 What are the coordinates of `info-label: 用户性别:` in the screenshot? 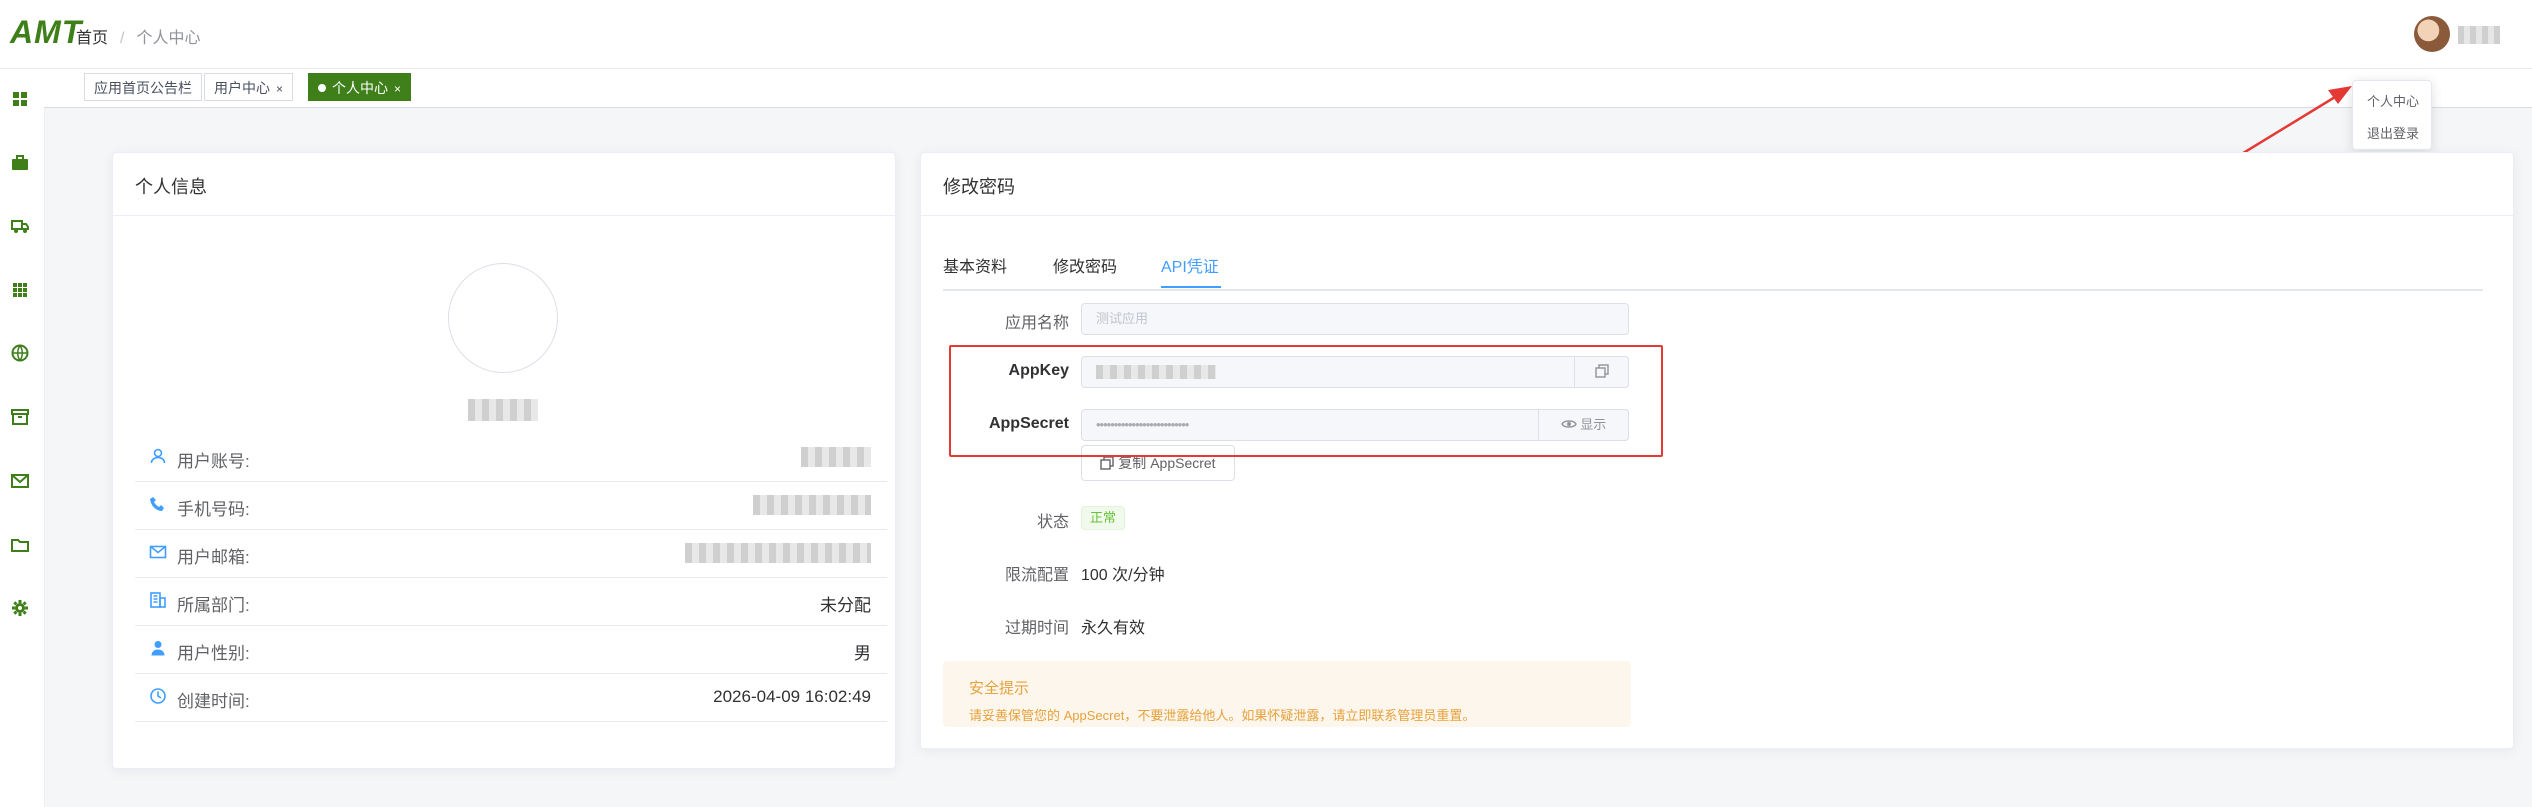 It's located at (213, 653).